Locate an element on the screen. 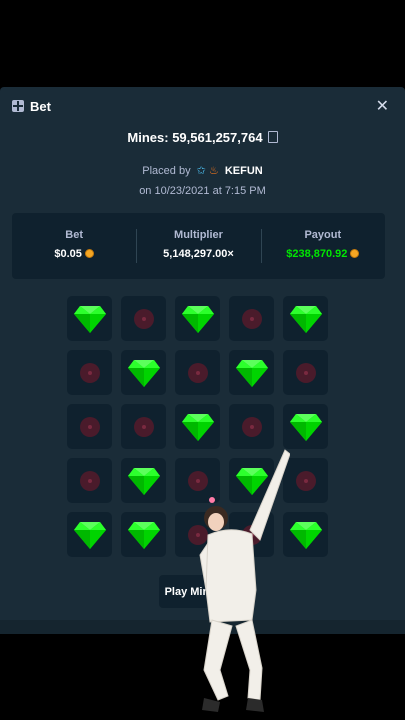  placed-by-line: Placed by ✩ ♨ KEFUN is located at coordinates (202, 170).